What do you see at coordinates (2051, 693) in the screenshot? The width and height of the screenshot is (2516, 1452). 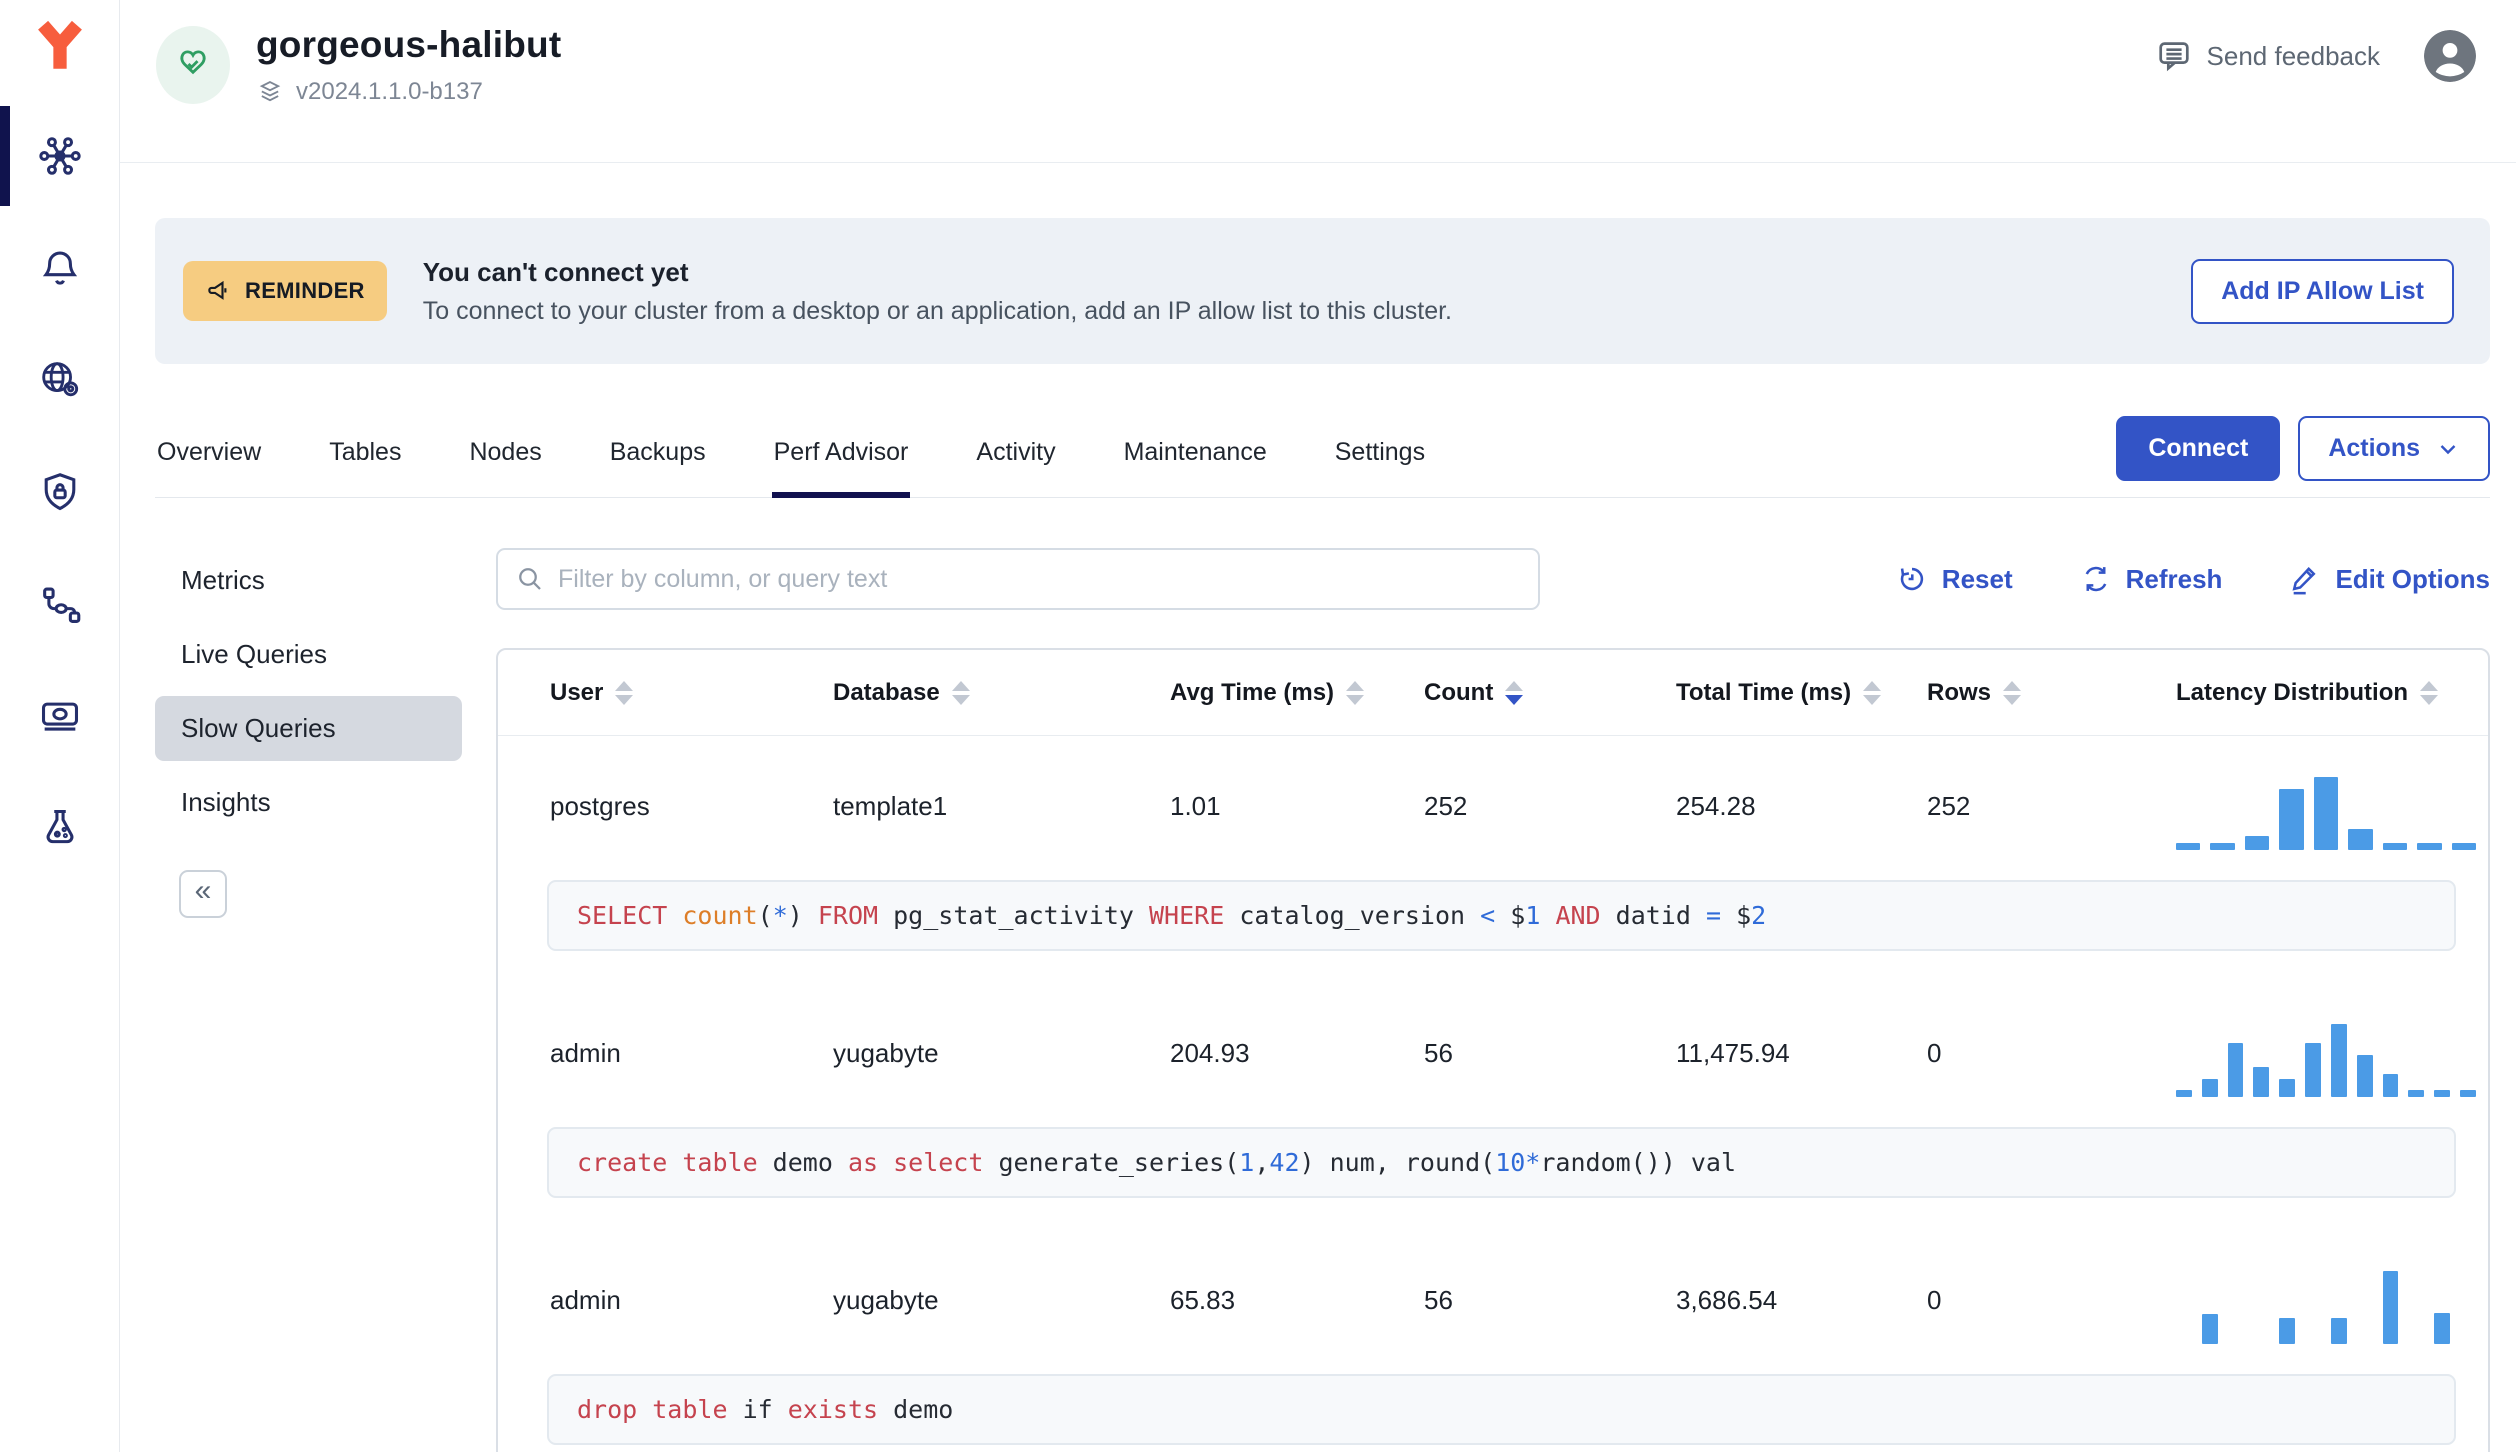 I see `column-header-rows: Rows` at bounding box center [2051, 693].